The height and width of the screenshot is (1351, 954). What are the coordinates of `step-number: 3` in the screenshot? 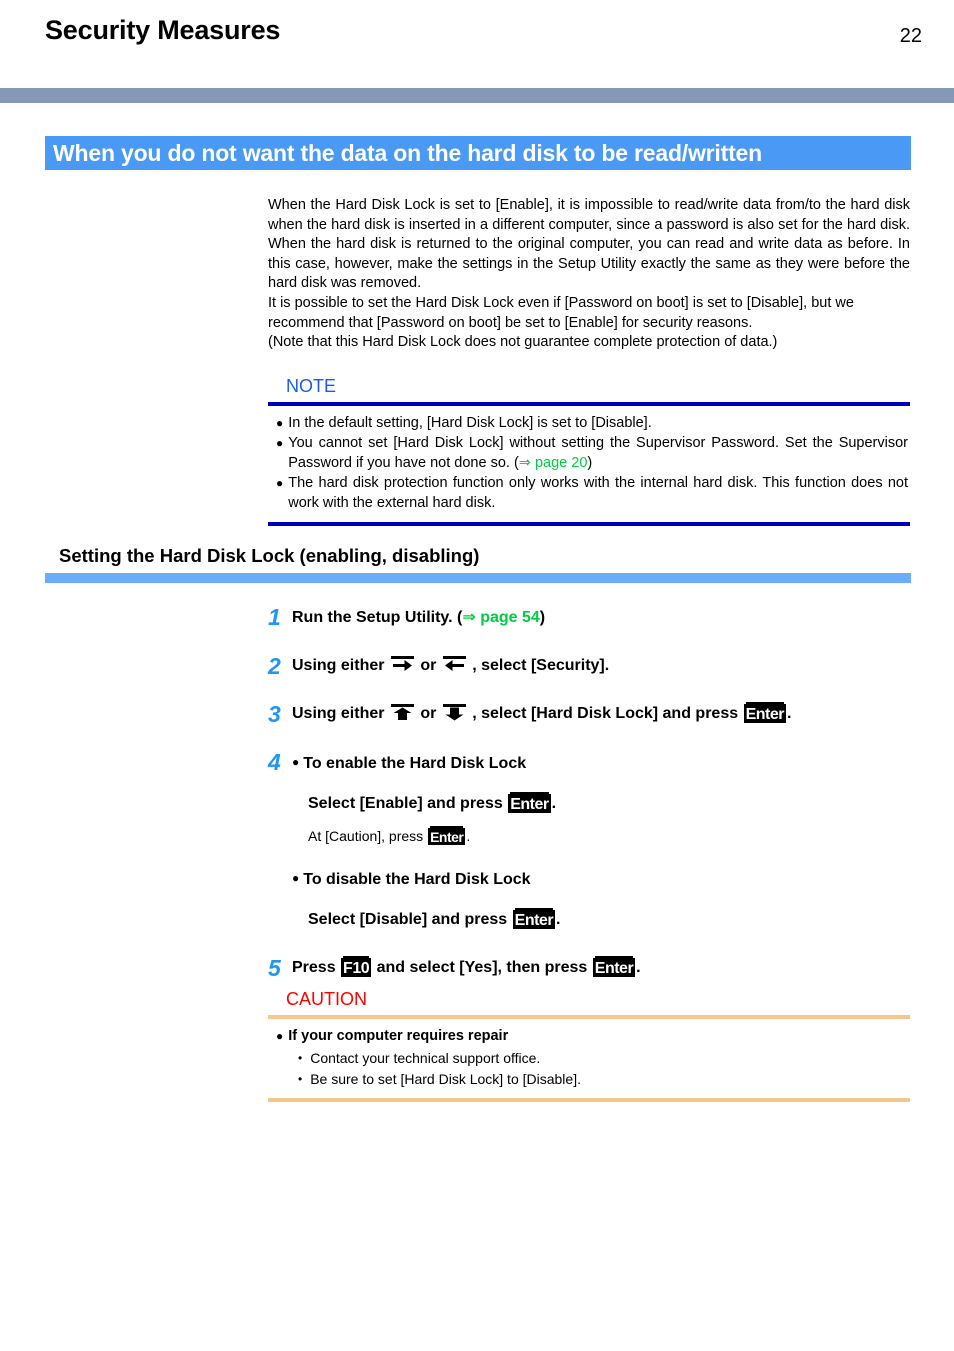 It's located at (274, 714).